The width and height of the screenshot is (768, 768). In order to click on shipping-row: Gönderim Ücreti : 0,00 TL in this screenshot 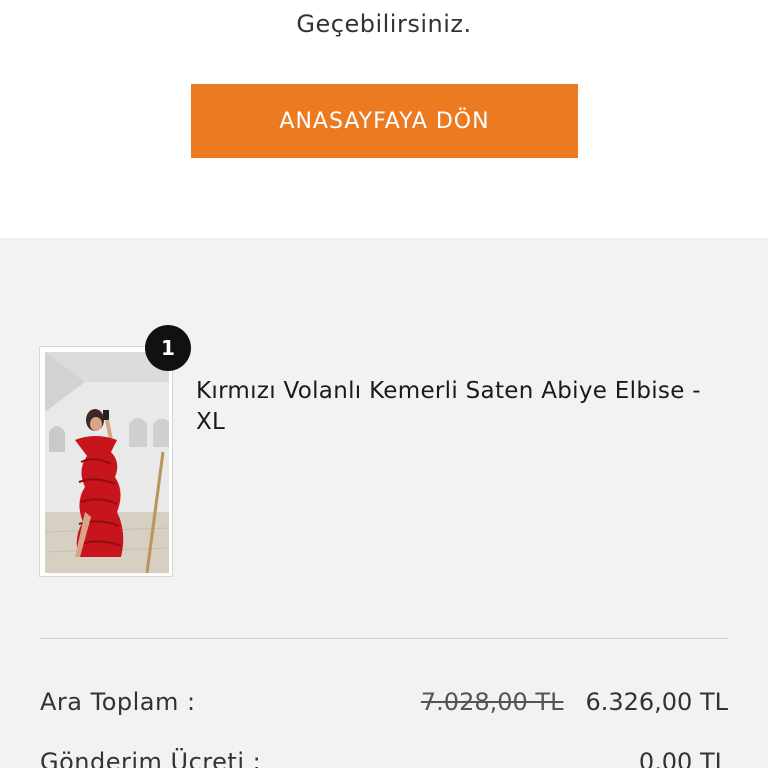, I will do `click(384, 758)`.